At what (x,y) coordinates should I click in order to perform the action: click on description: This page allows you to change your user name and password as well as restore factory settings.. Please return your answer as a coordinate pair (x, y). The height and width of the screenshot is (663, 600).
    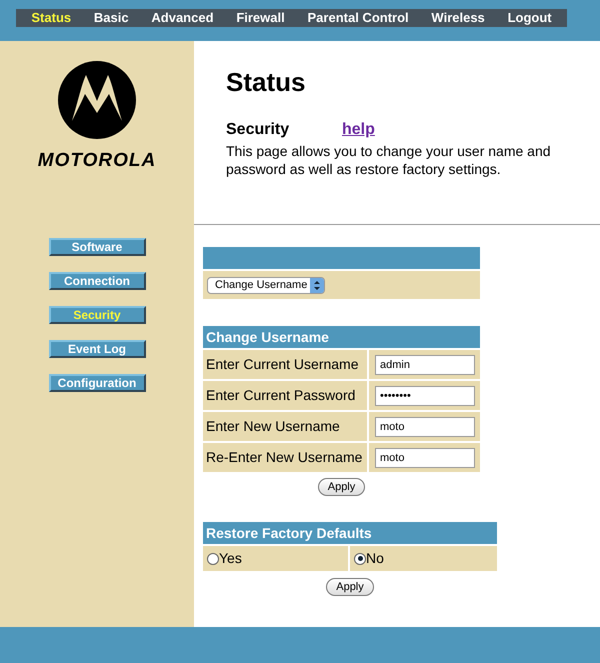
    Looking at the image, I should click on (389, 160).